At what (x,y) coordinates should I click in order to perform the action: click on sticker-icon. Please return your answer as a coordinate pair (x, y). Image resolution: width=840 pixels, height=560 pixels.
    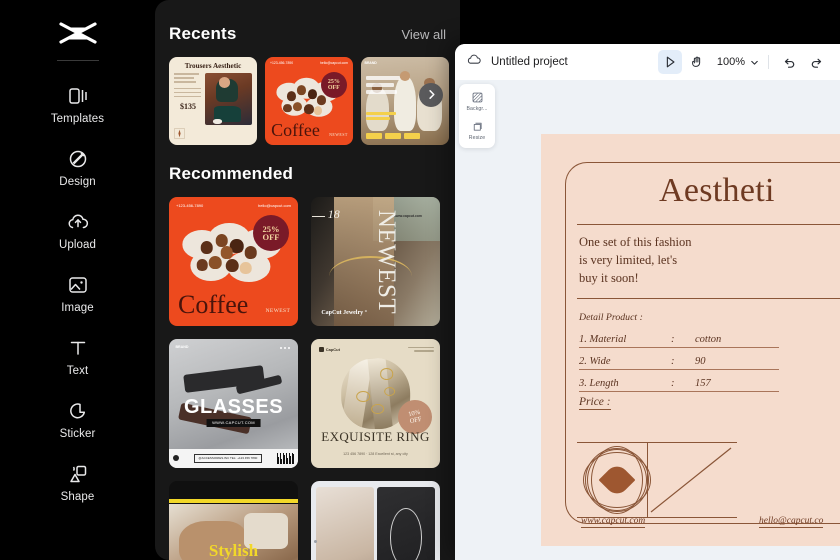
    Looking at the image, I should click on (78, 411).